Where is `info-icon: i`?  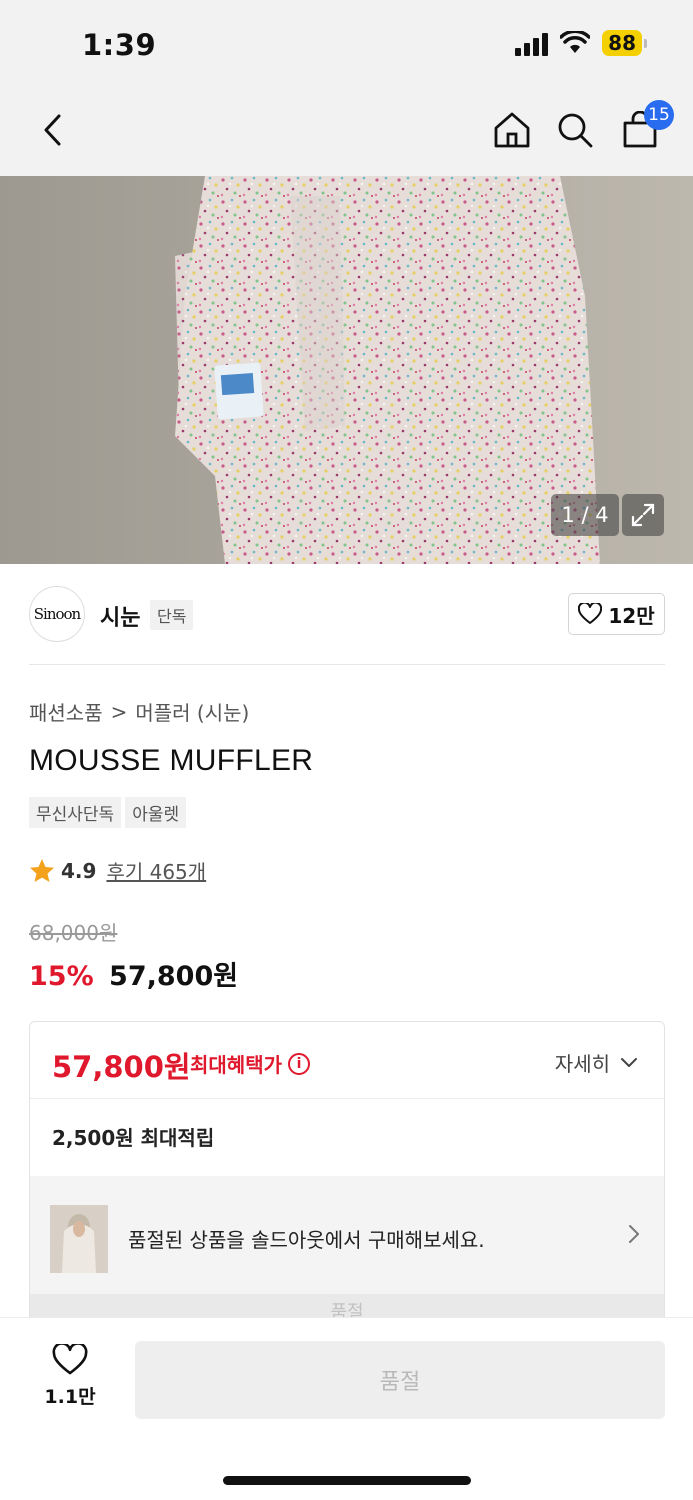 info-icon: i is located at coordinates (299, 1063).